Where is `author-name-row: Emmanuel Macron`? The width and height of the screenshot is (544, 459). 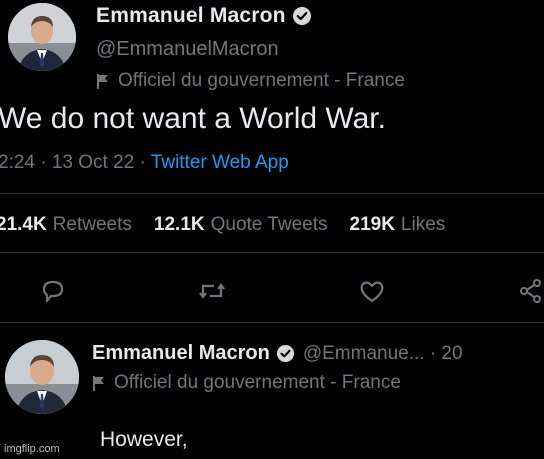
author-name-row: Emmanuel Macron is located at coordinates (204, 16).